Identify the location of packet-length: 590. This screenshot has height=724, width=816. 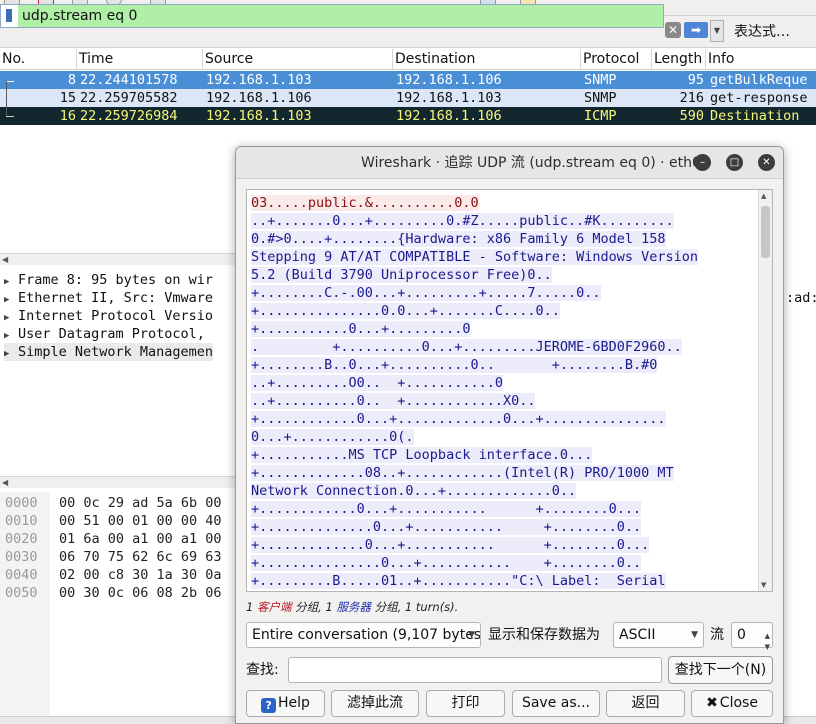
(691, 116).